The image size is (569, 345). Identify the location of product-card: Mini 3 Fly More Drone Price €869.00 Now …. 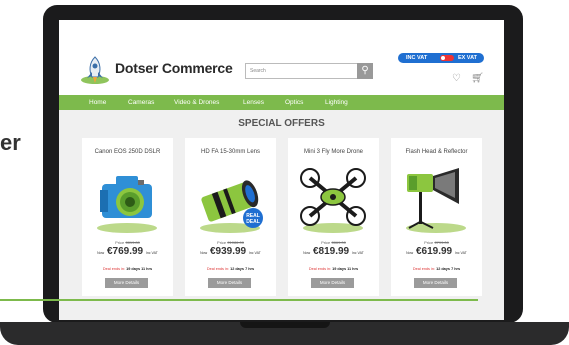
(333, 217).